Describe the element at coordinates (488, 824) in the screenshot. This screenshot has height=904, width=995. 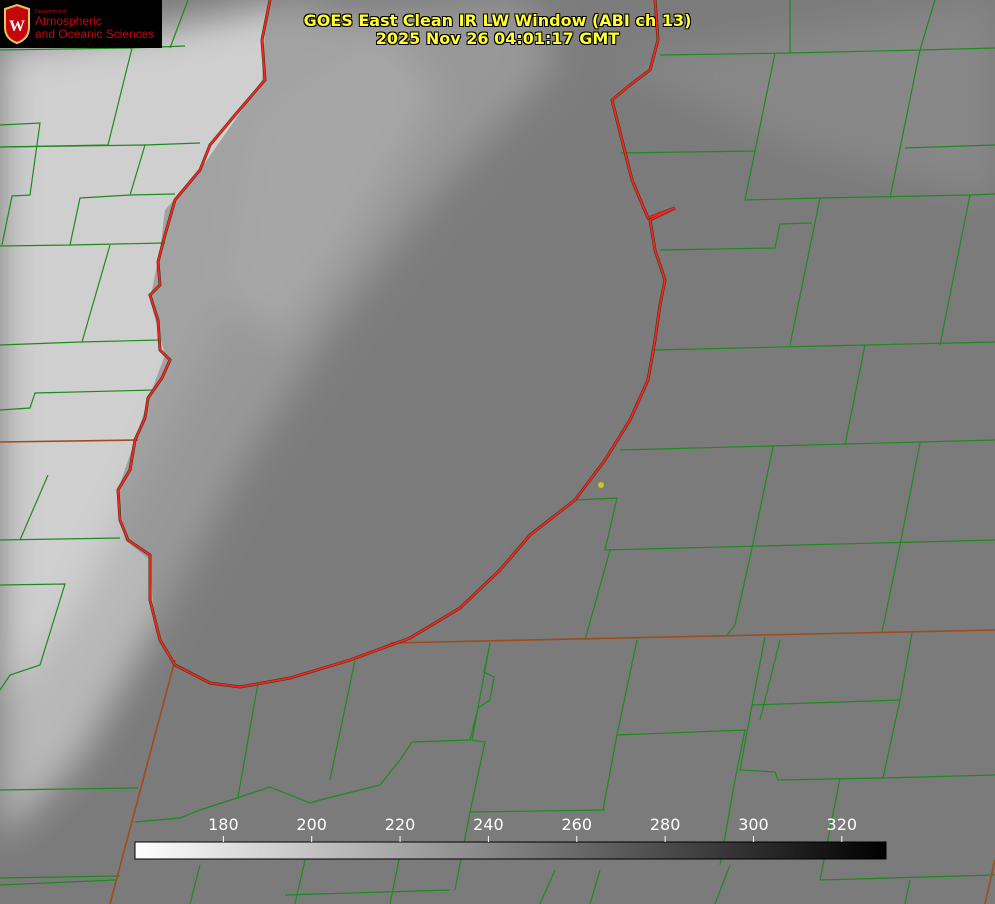
I see `colorbar-tick-label: 240` at that location.